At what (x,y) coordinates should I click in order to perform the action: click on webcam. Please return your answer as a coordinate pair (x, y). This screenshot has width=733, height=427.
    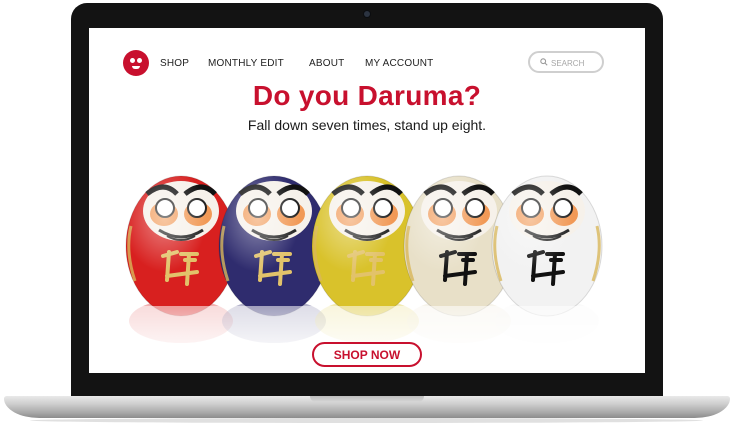
    Looking at the image, I should click on (367, 14).